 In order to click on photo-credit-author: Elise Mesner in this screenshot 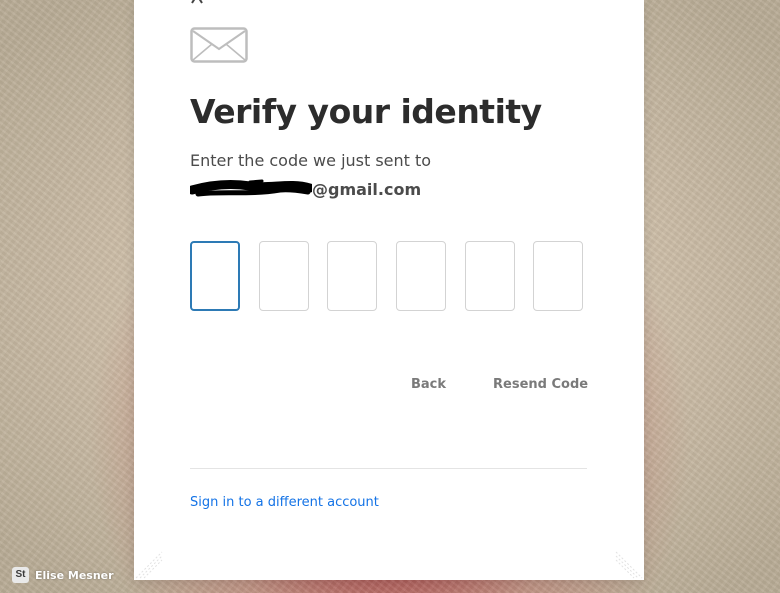, I will do `click(74, 575)`.